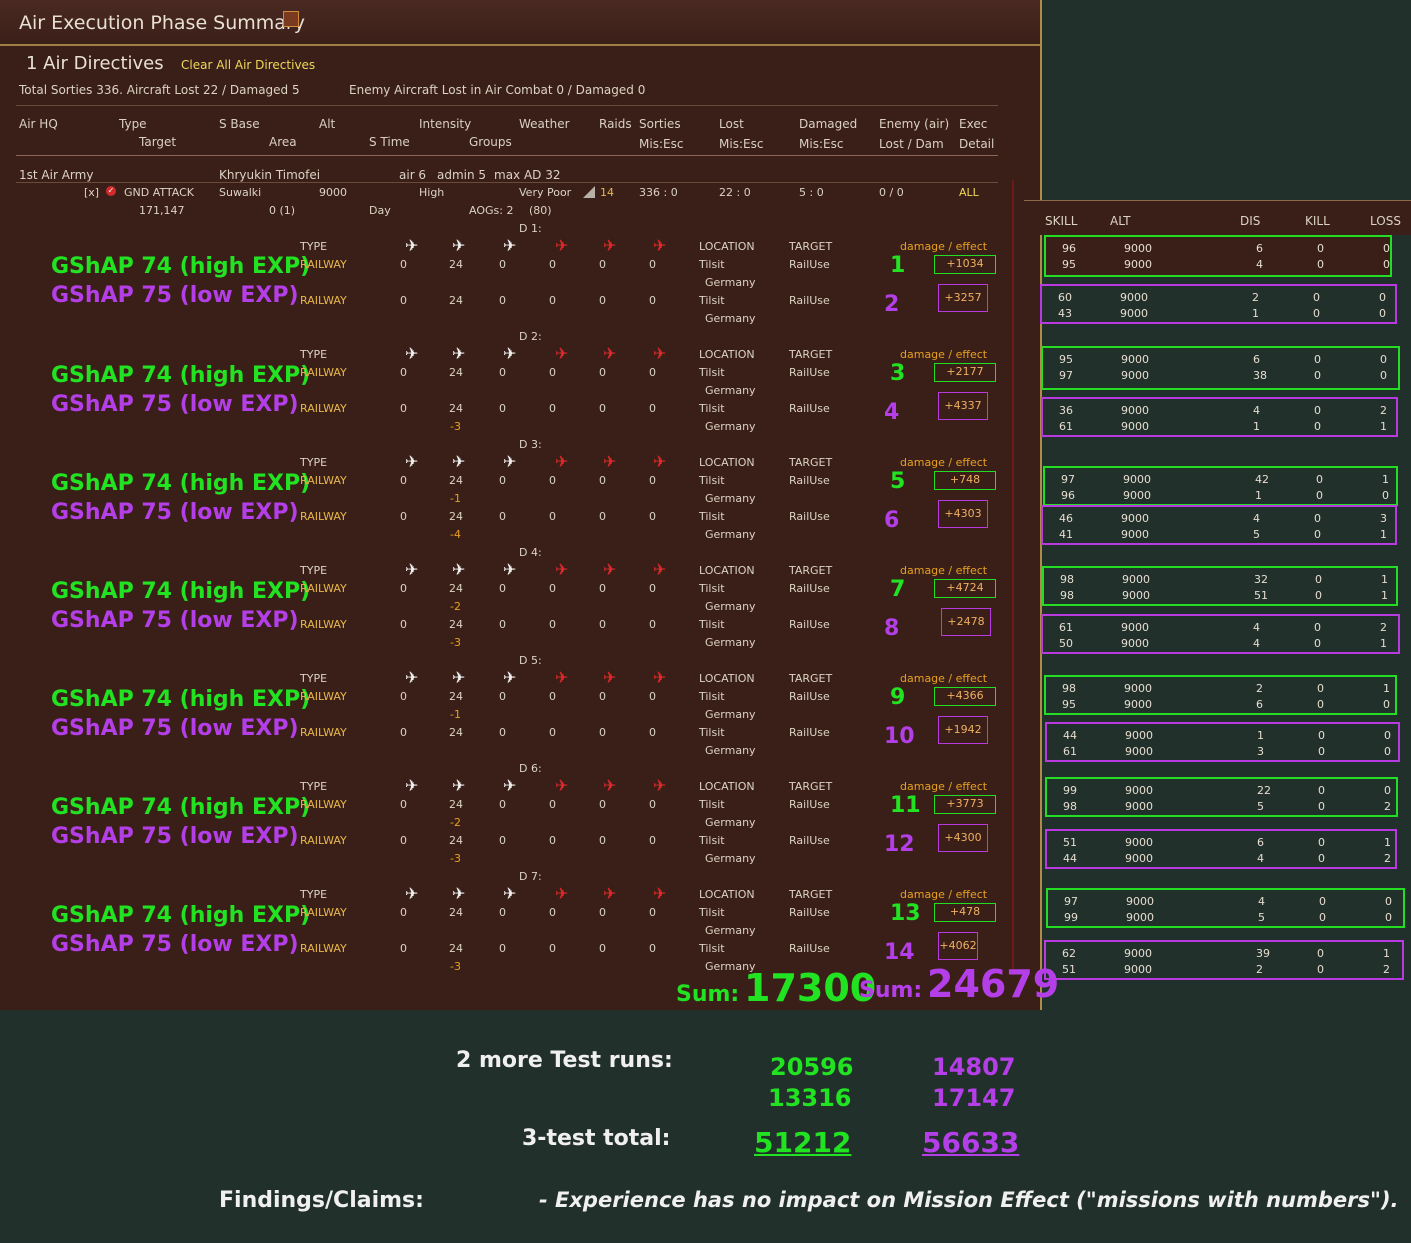 The width and height of the screenshot is (1411, 1243). What do you see at coordinates (1220, 634) in the screenshot?
I see `side-box-low-exp: 61 9000 4 0 2 50 9000 4 0 1` at bounding box center [1220, 634].